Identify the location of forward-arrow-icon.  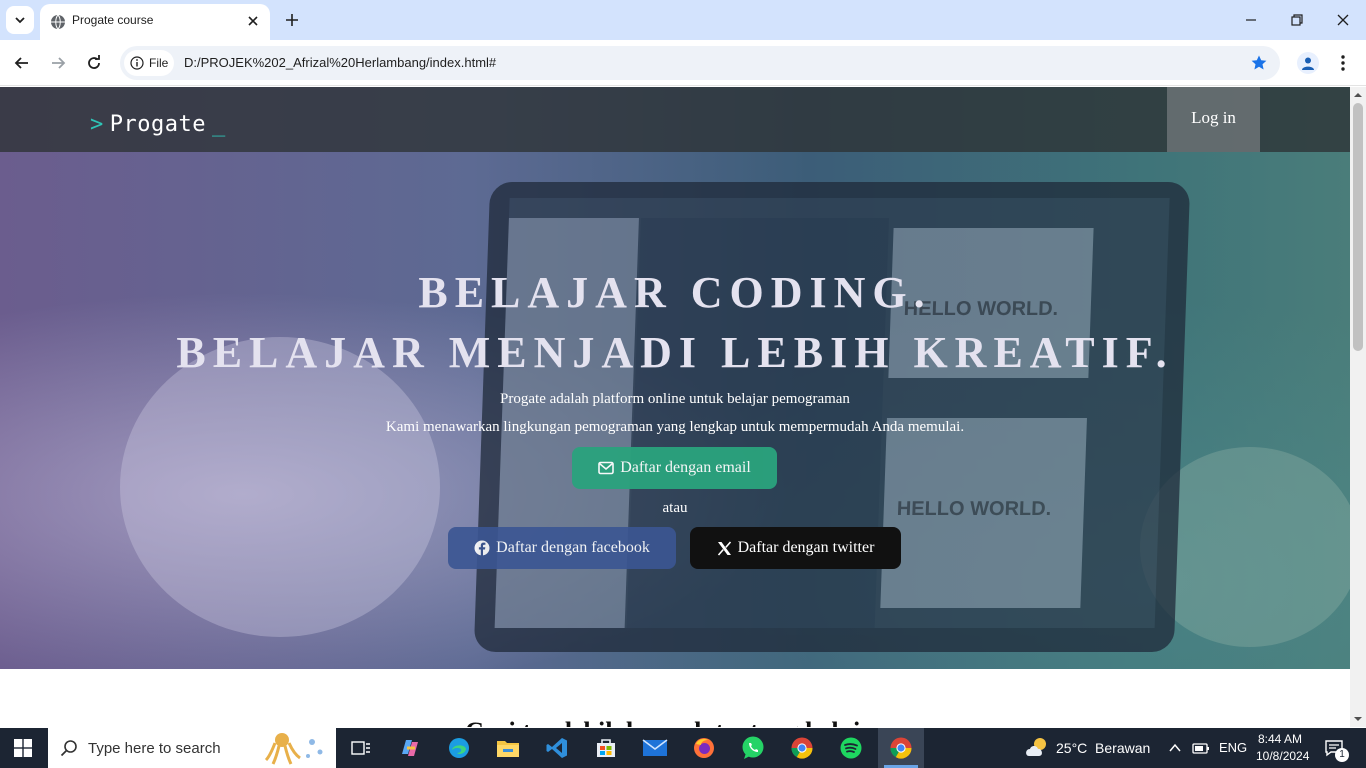
(58, 63).